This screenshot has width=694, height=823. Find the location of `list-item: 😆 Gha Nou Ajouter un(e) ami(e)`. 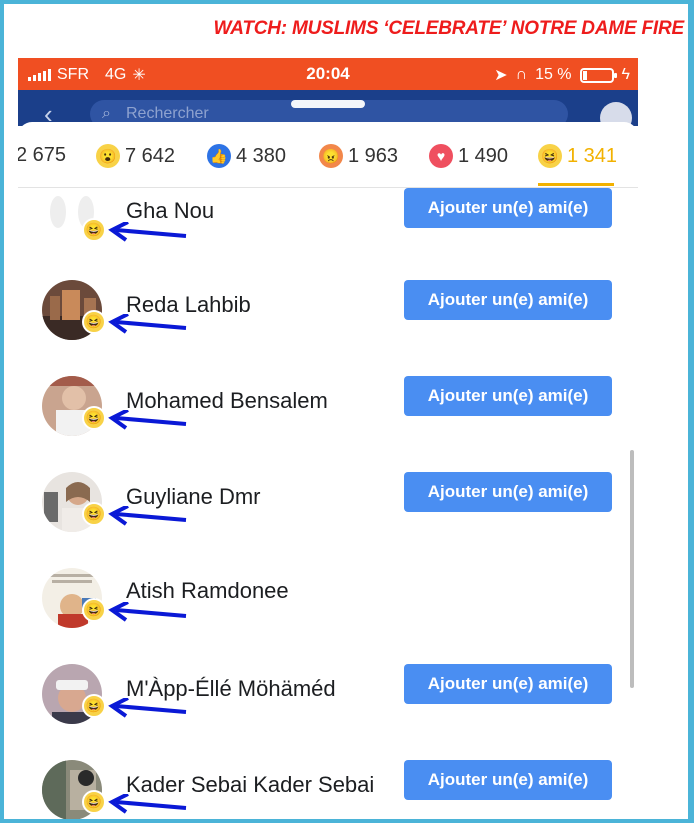

list-item: 😆 Gha Nou Ajouter un(e) ami(e) is located at coordinates (328, 232).